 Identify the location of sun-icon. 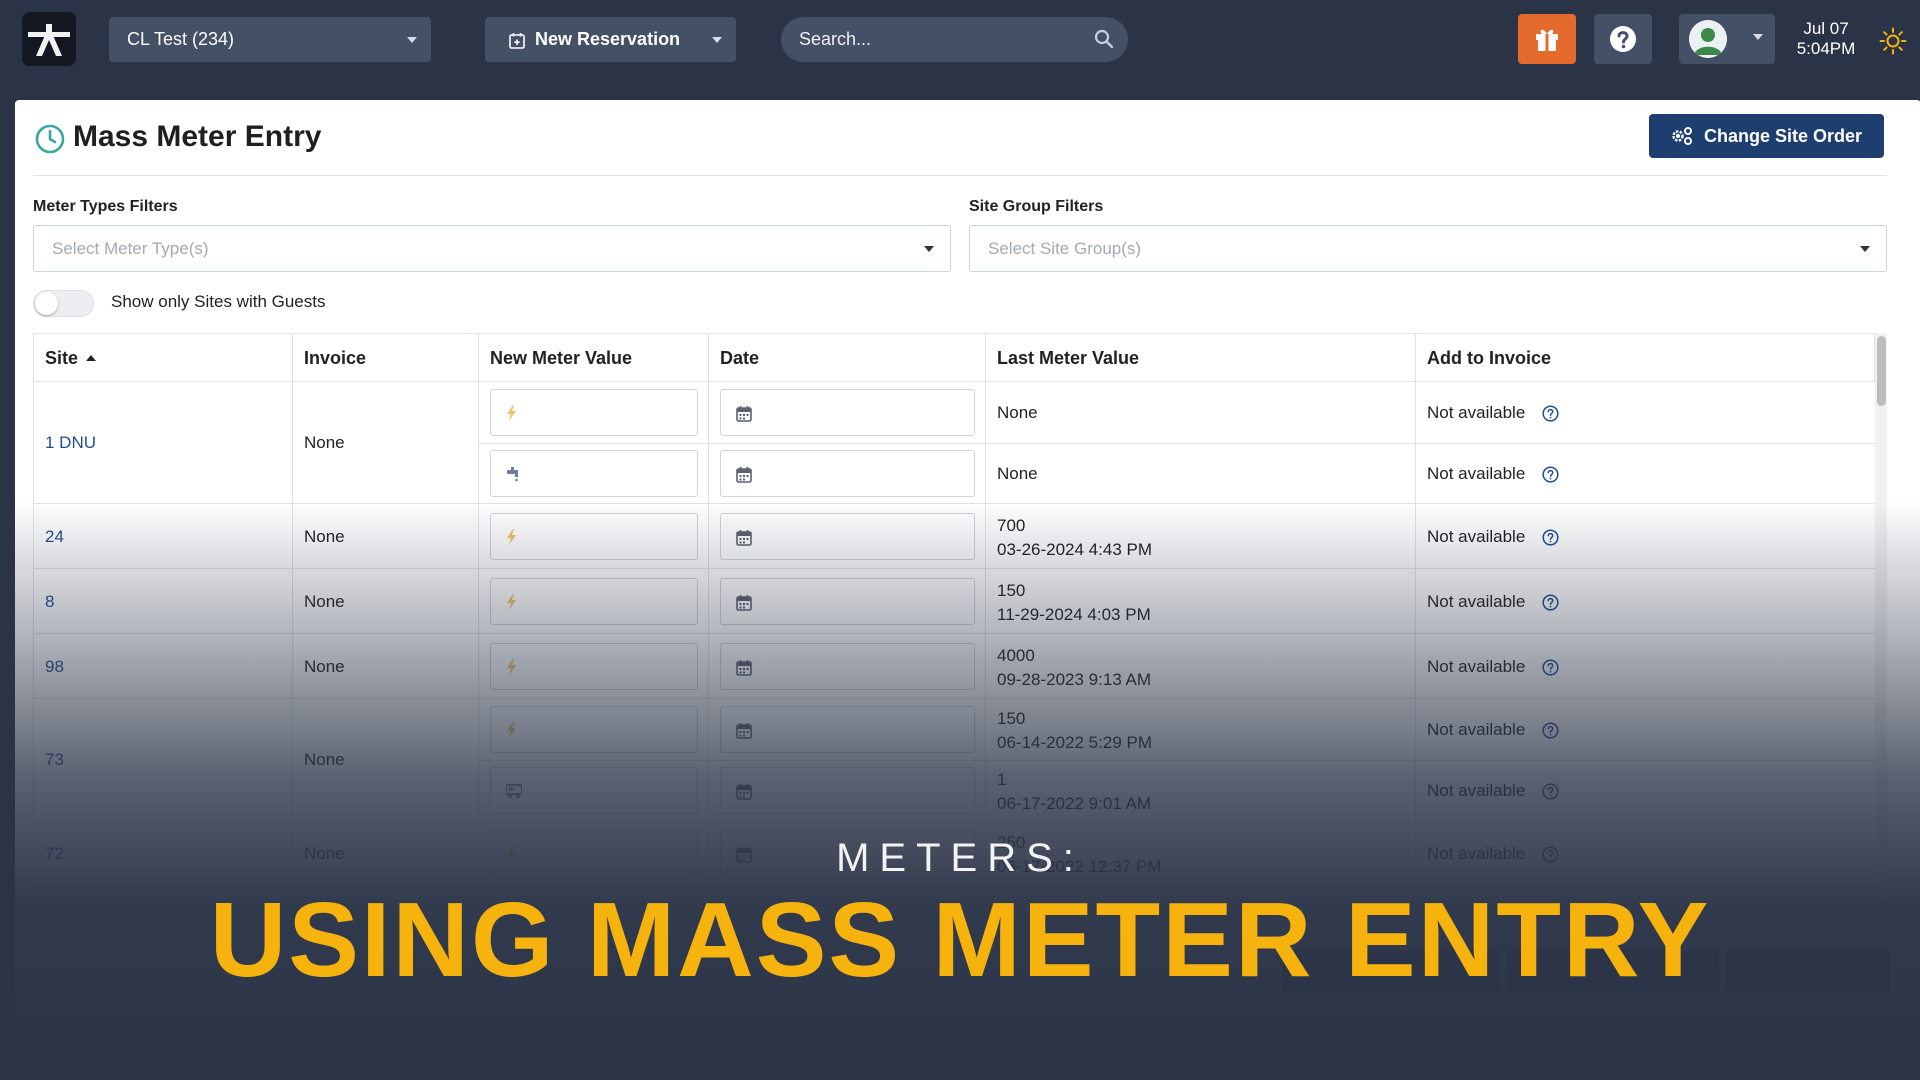
(1893, 41).